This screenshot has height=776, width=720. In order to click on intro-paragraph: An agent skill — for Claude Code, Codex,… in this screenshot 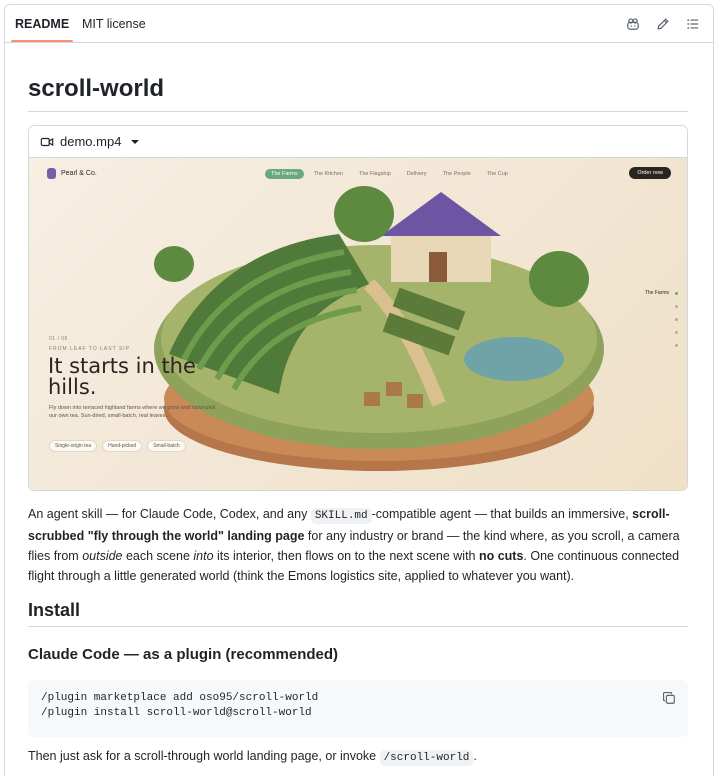, I will do `click(358, 545)`.